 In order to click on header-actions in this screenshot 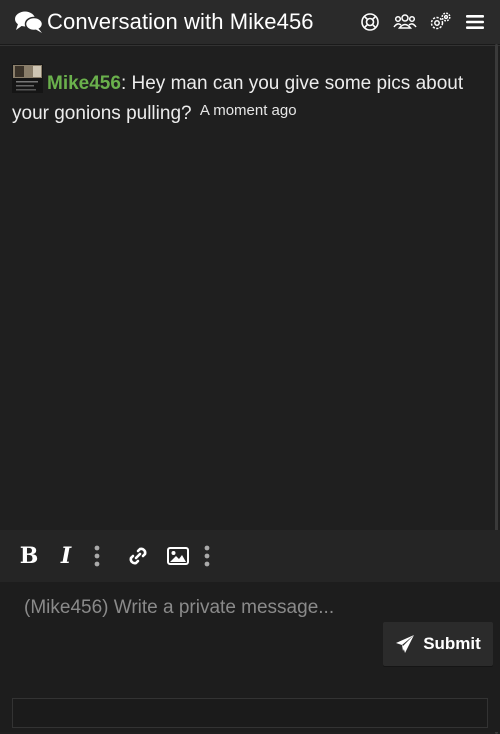, I will do `click(426, 22)`.